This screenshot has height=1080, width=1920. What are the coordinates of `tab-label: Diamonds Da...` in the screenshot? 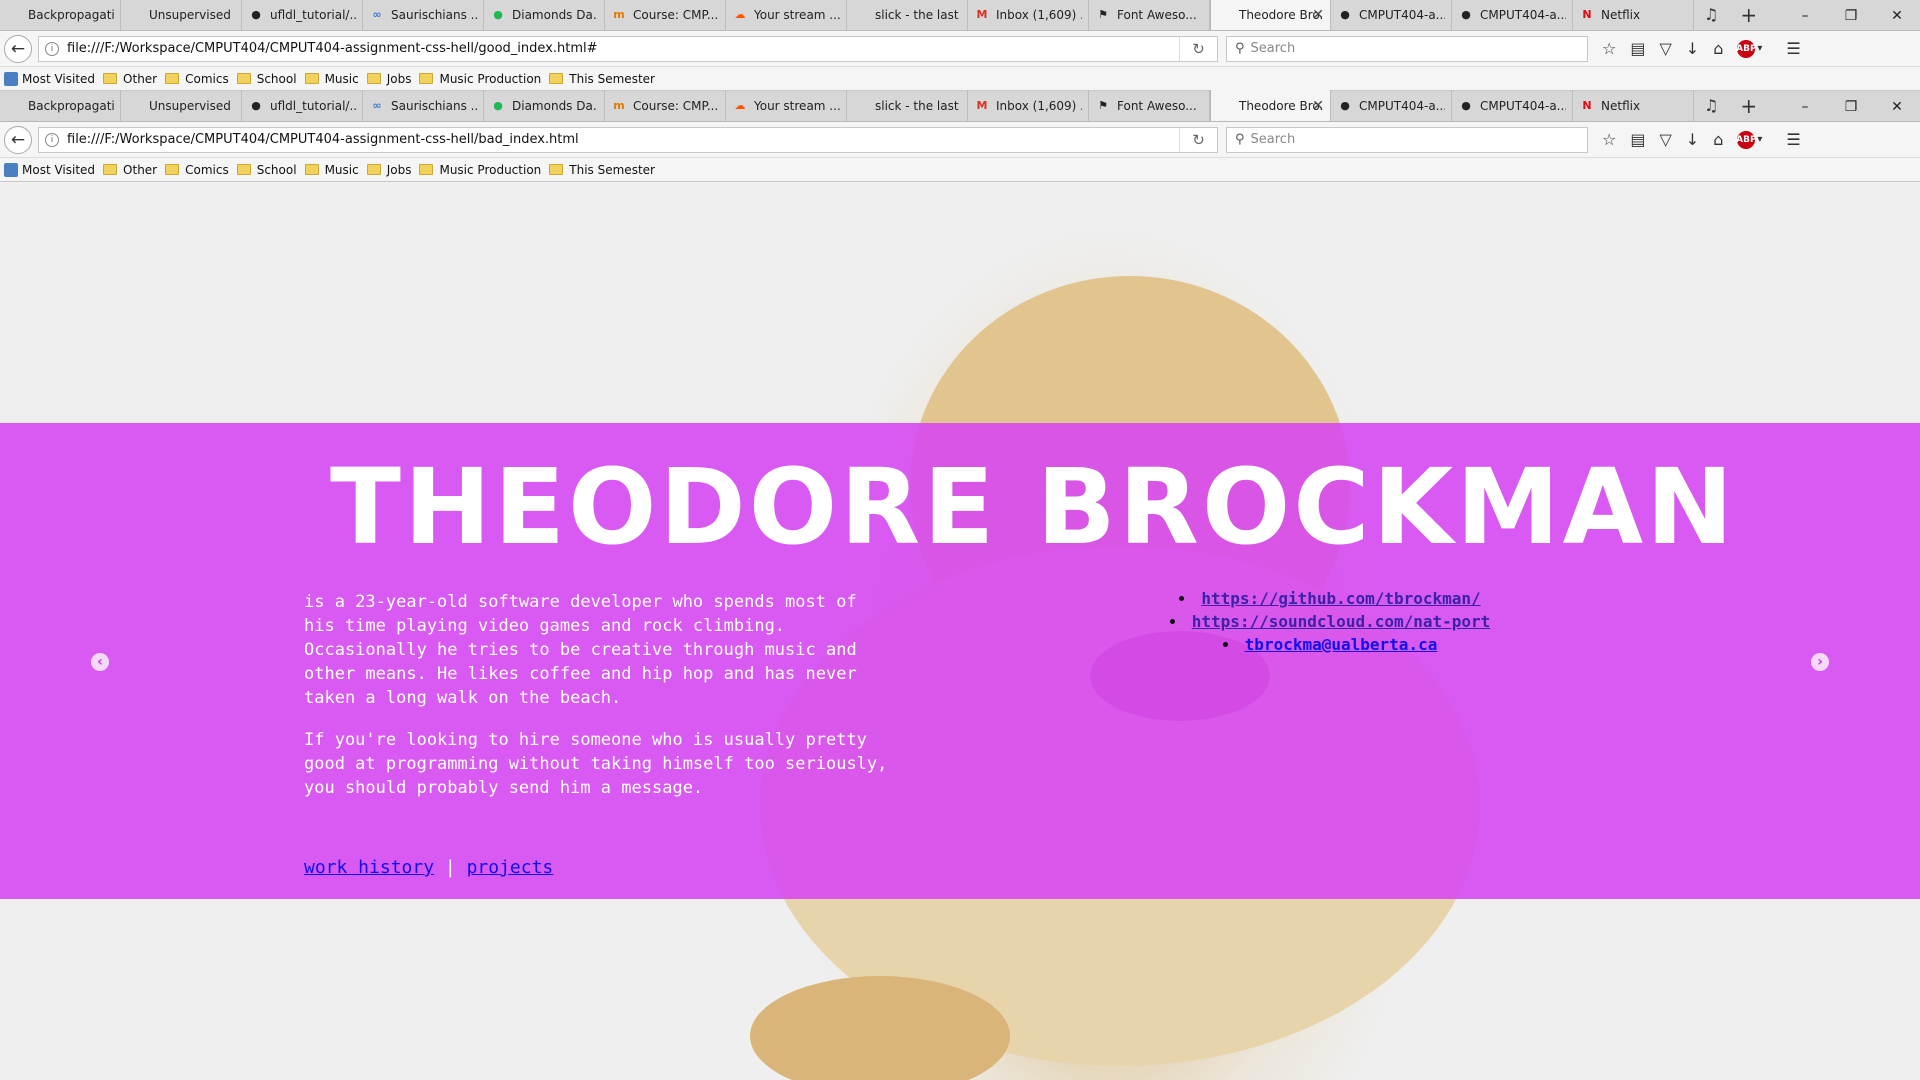 It's located at (555, 14).